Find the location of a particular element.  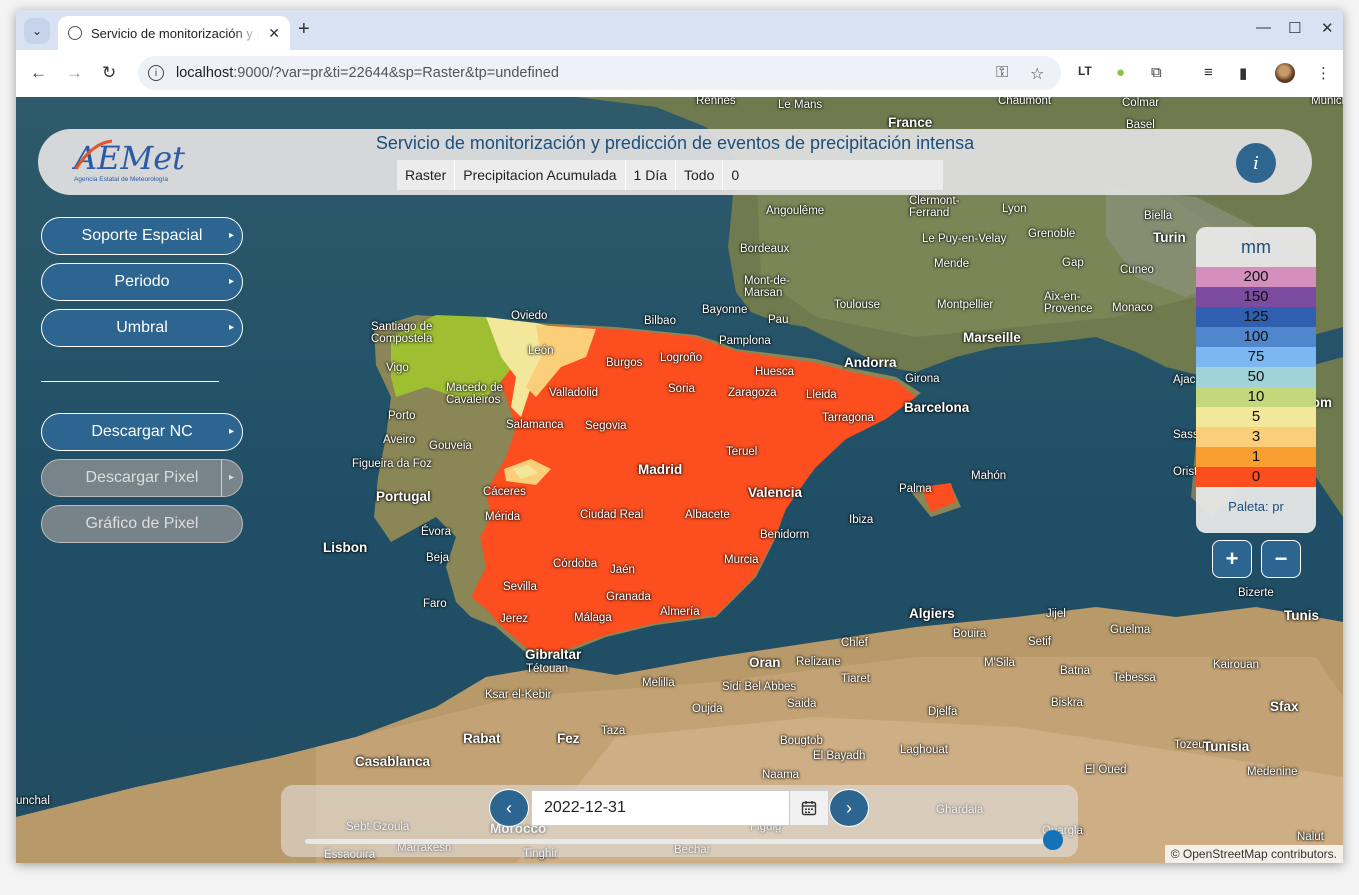

maximize-icon: ☐ is located at coordinates (1294, 28).